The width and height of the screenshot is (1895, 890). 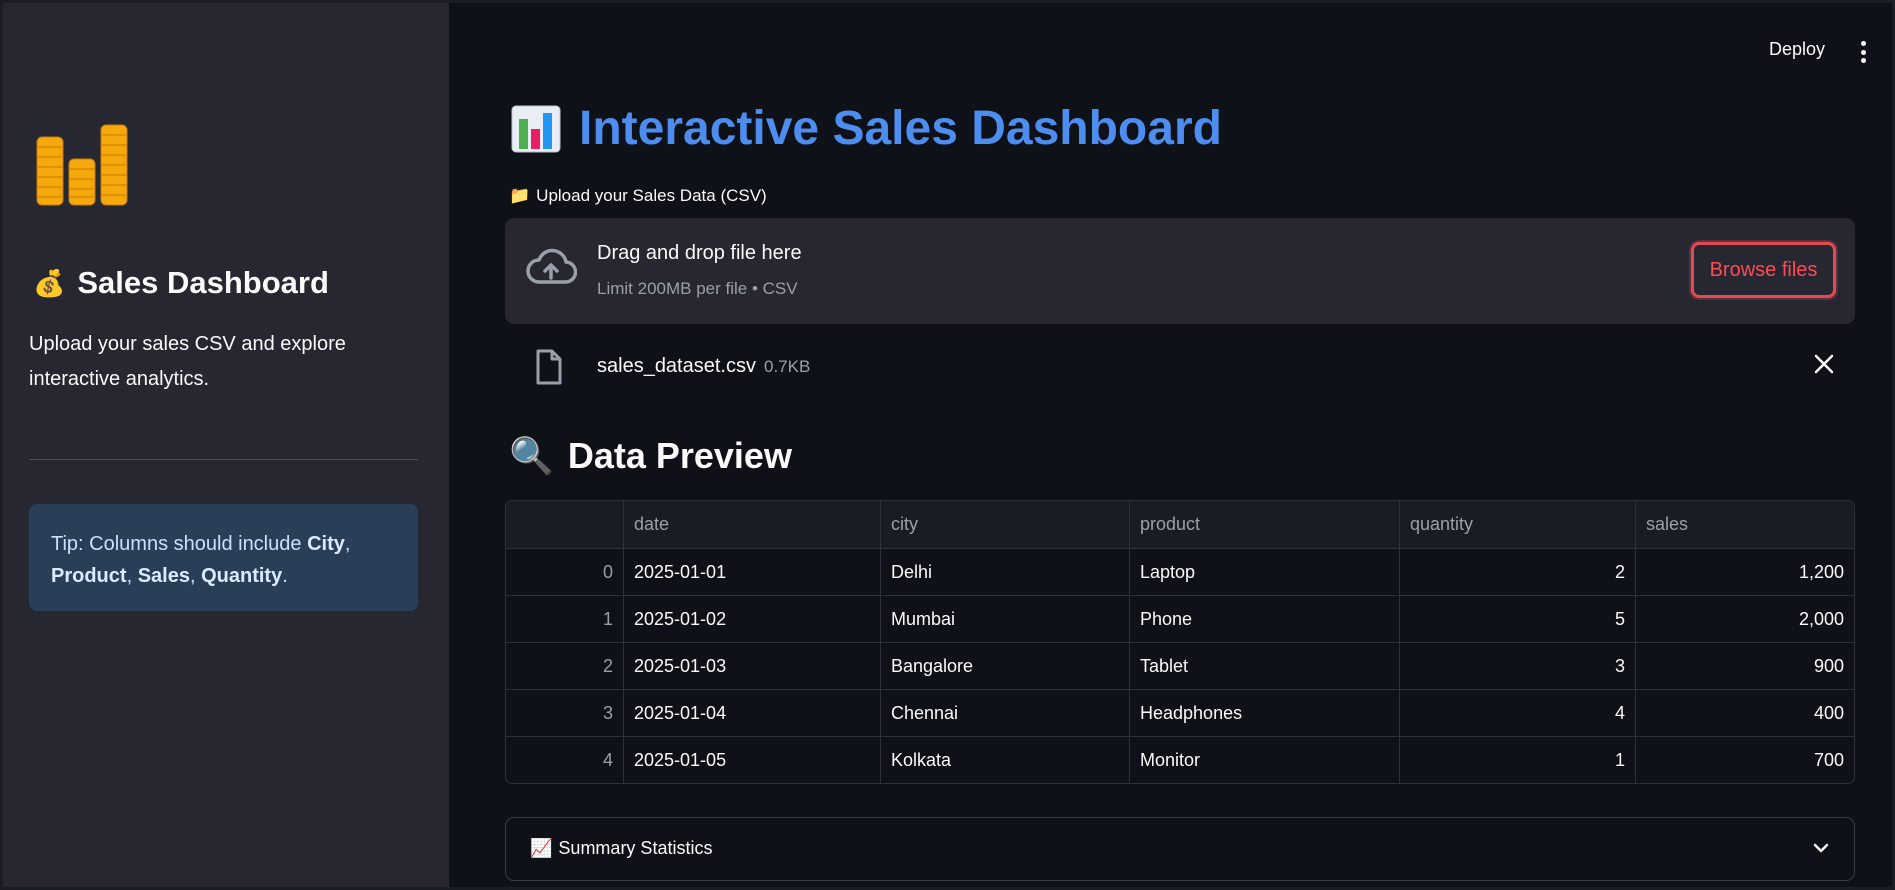 What do you see at coordinates (536, 128) in the screenshot?
I see `bar-chart-icon` at bounding box center [536, 128].